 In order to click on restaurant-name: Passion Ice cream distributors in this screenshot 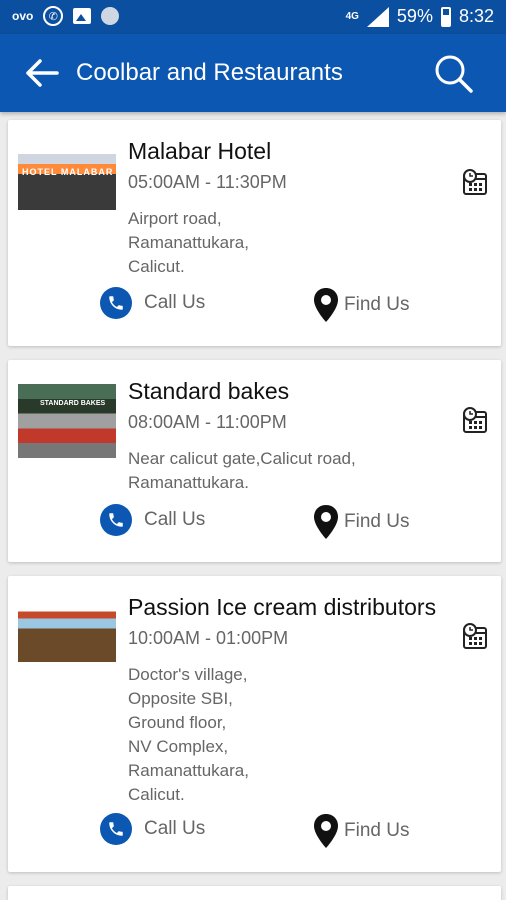, I will do `click(282, 607)`.